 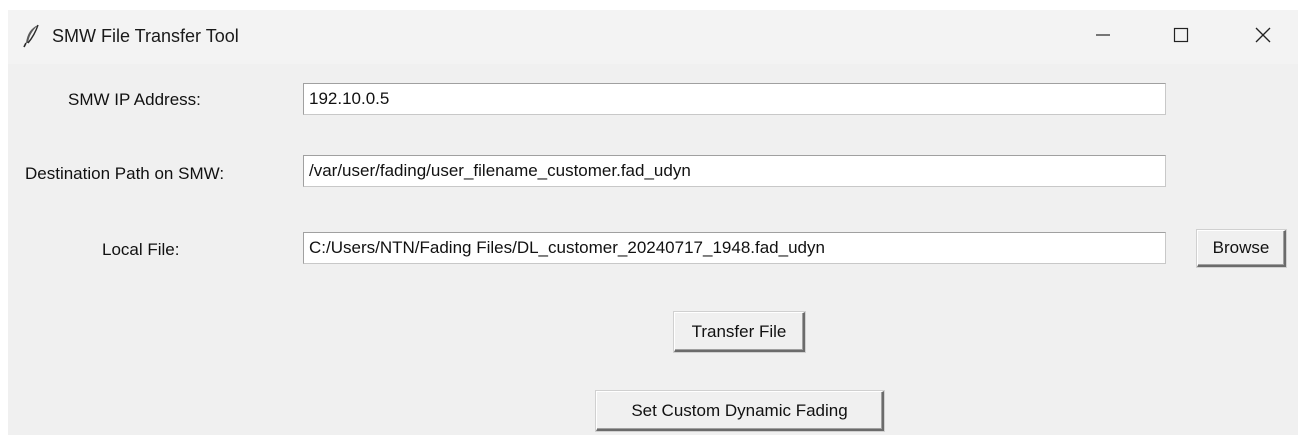 I want to click on close-icon, so click(x=1263, y=37).